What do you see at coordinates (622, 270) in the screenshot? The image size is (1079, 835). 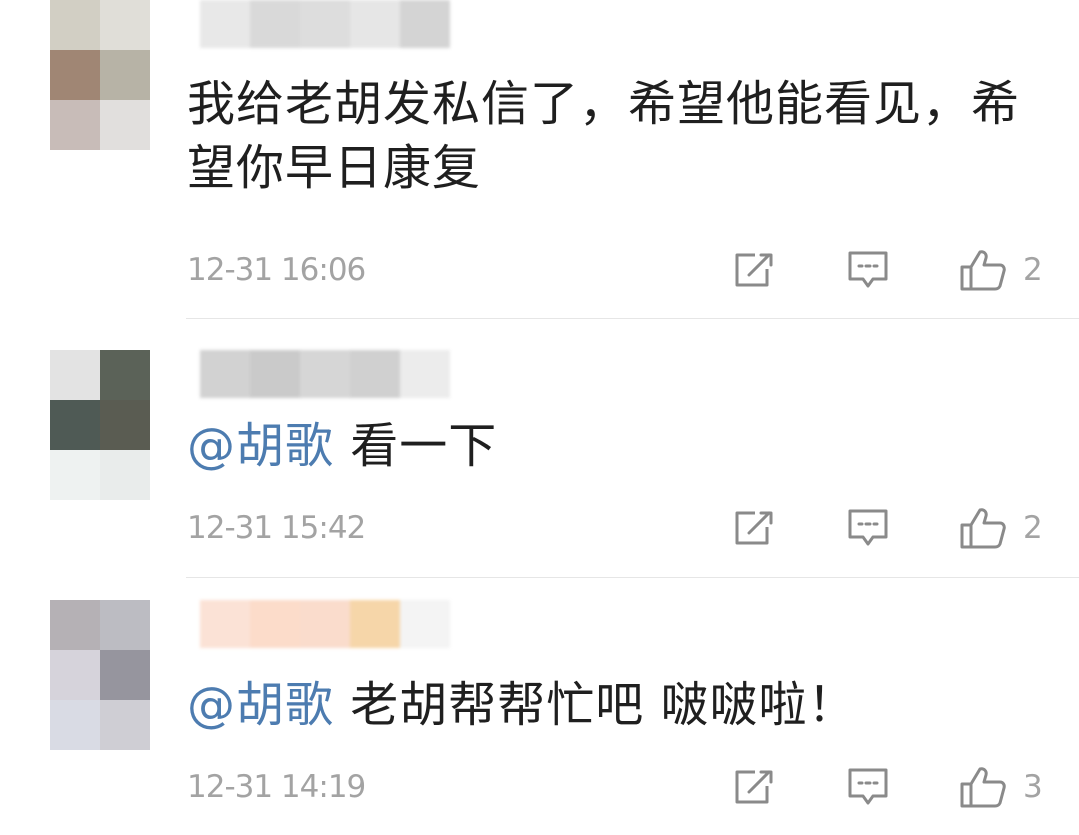 I see `comment-meta: 12-31 16:06 2` at bounding box center [622, 270].